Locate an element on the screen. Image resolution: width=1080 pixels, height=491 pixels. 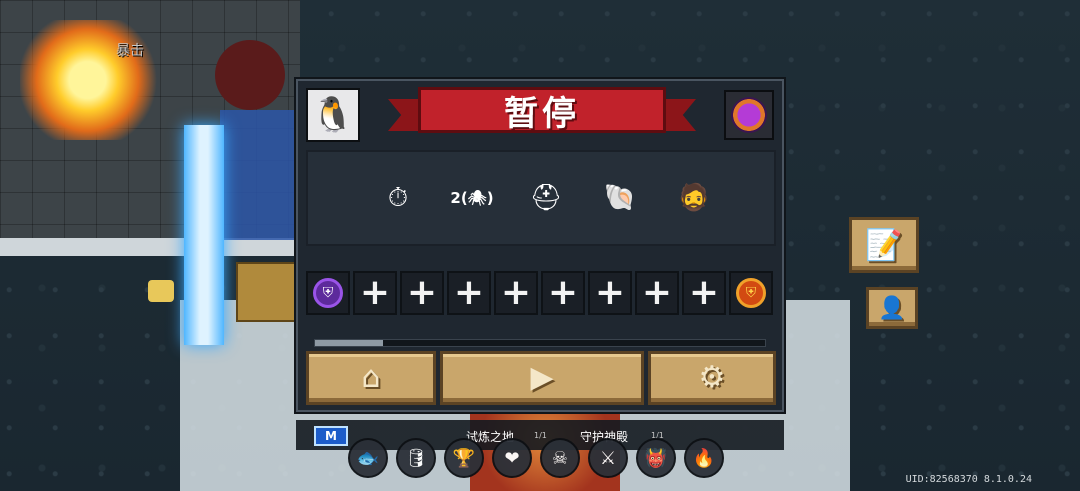
penguin-avatar-icon: 🐧 is located at coordinates (333, 115).